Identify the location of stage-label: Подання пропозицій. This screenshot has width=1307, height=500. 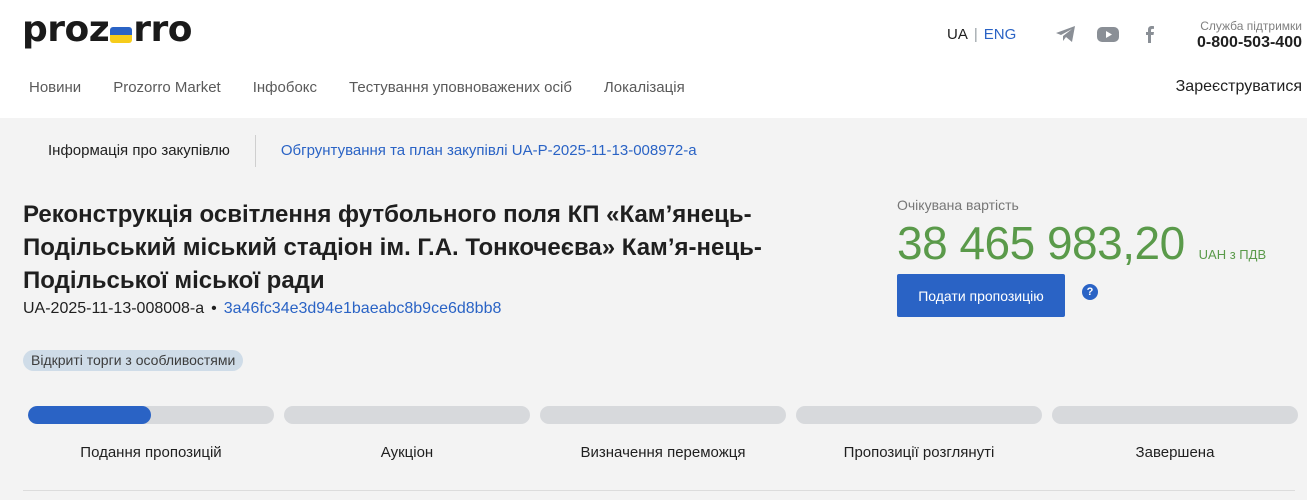
(151, 452).